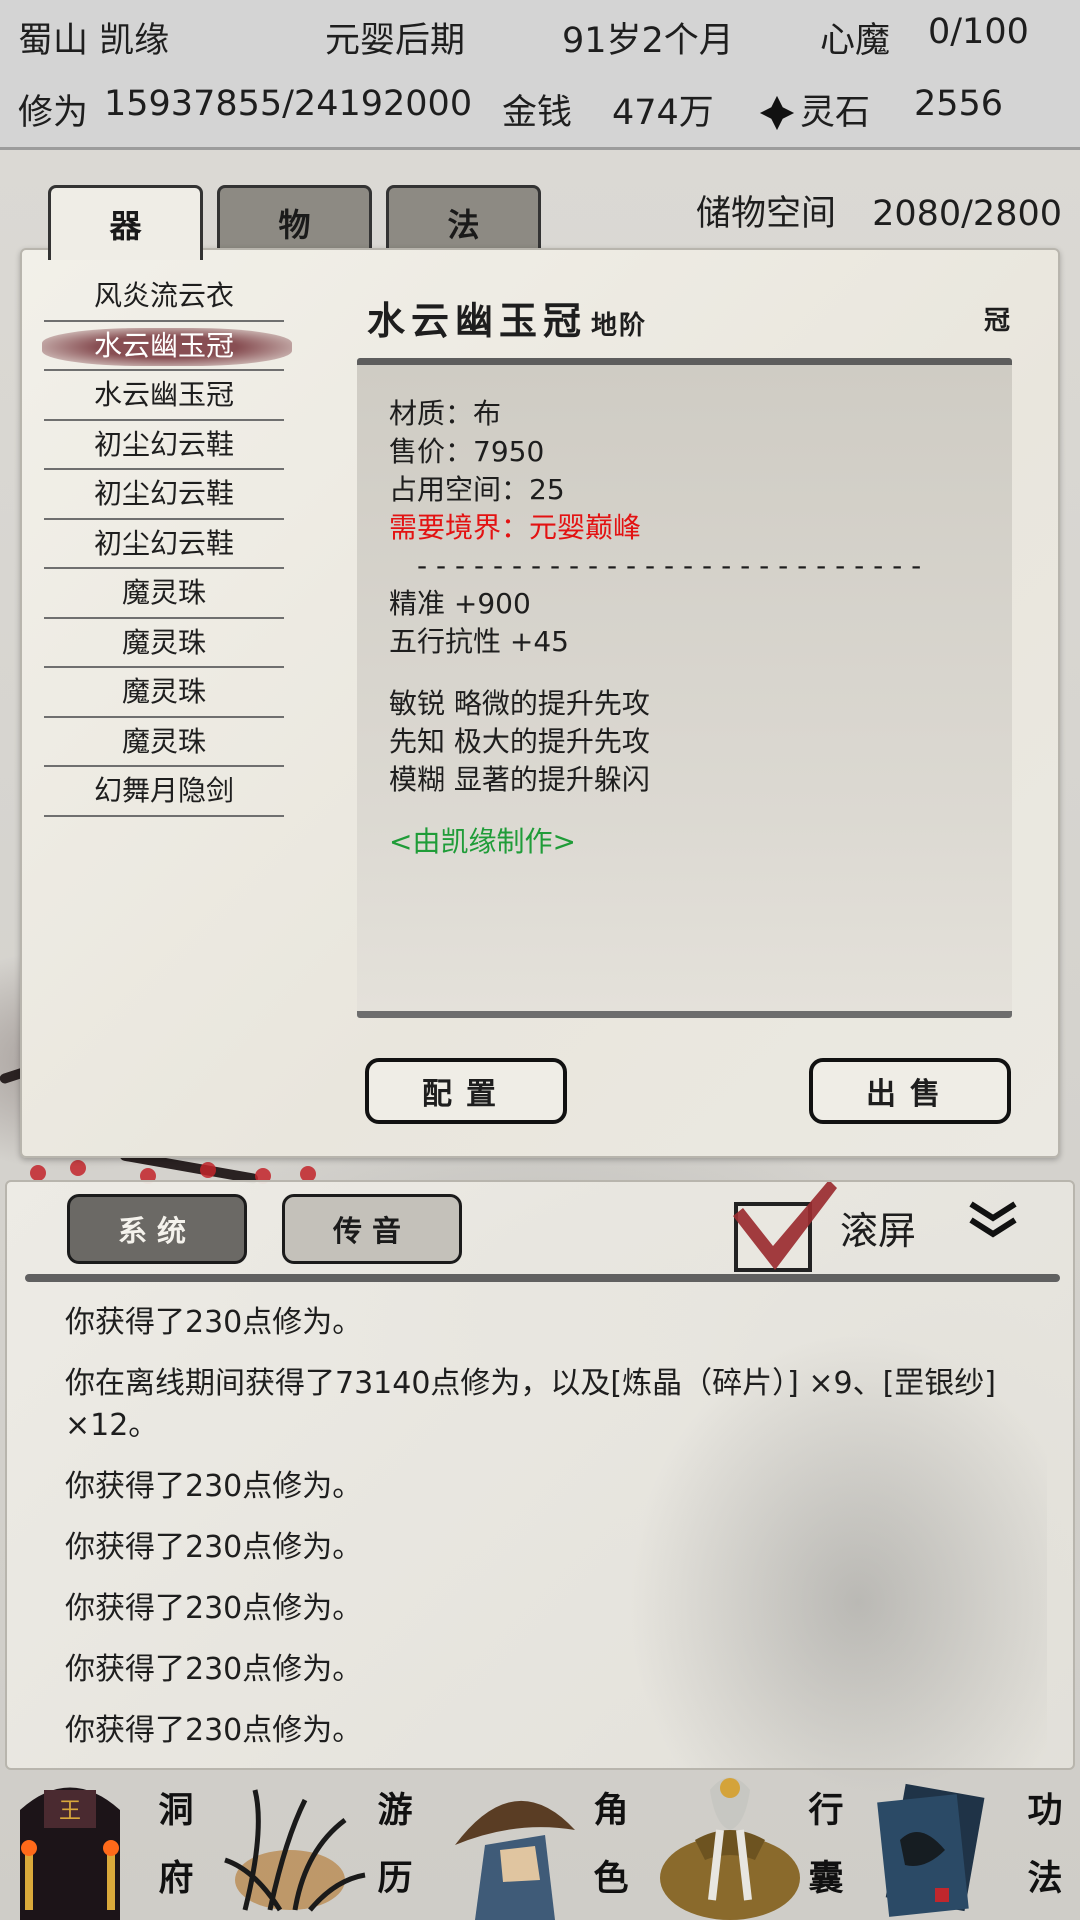  Describe the element at coordinates (157, 1229) in the screenshot. I see `tab-system: 系统` at that location.